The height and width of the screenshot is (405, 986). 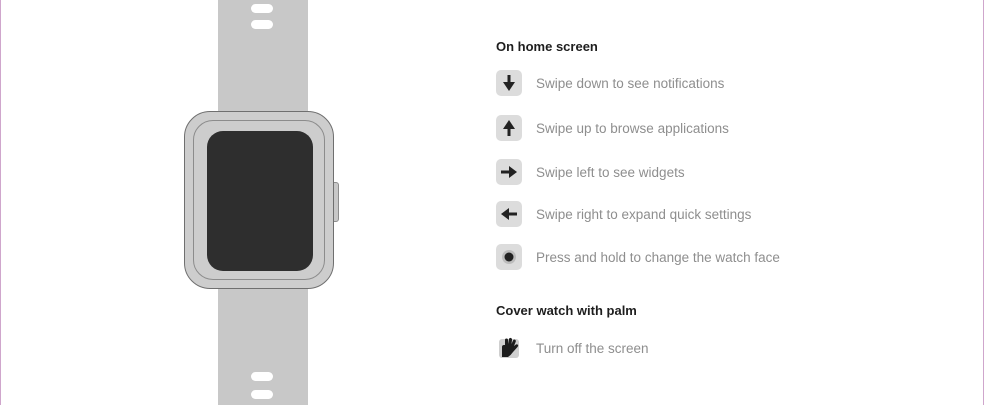 I want to click on gesture-item-swipe-right: Swipe right to expand quick settings, so click(x=623, y=214).